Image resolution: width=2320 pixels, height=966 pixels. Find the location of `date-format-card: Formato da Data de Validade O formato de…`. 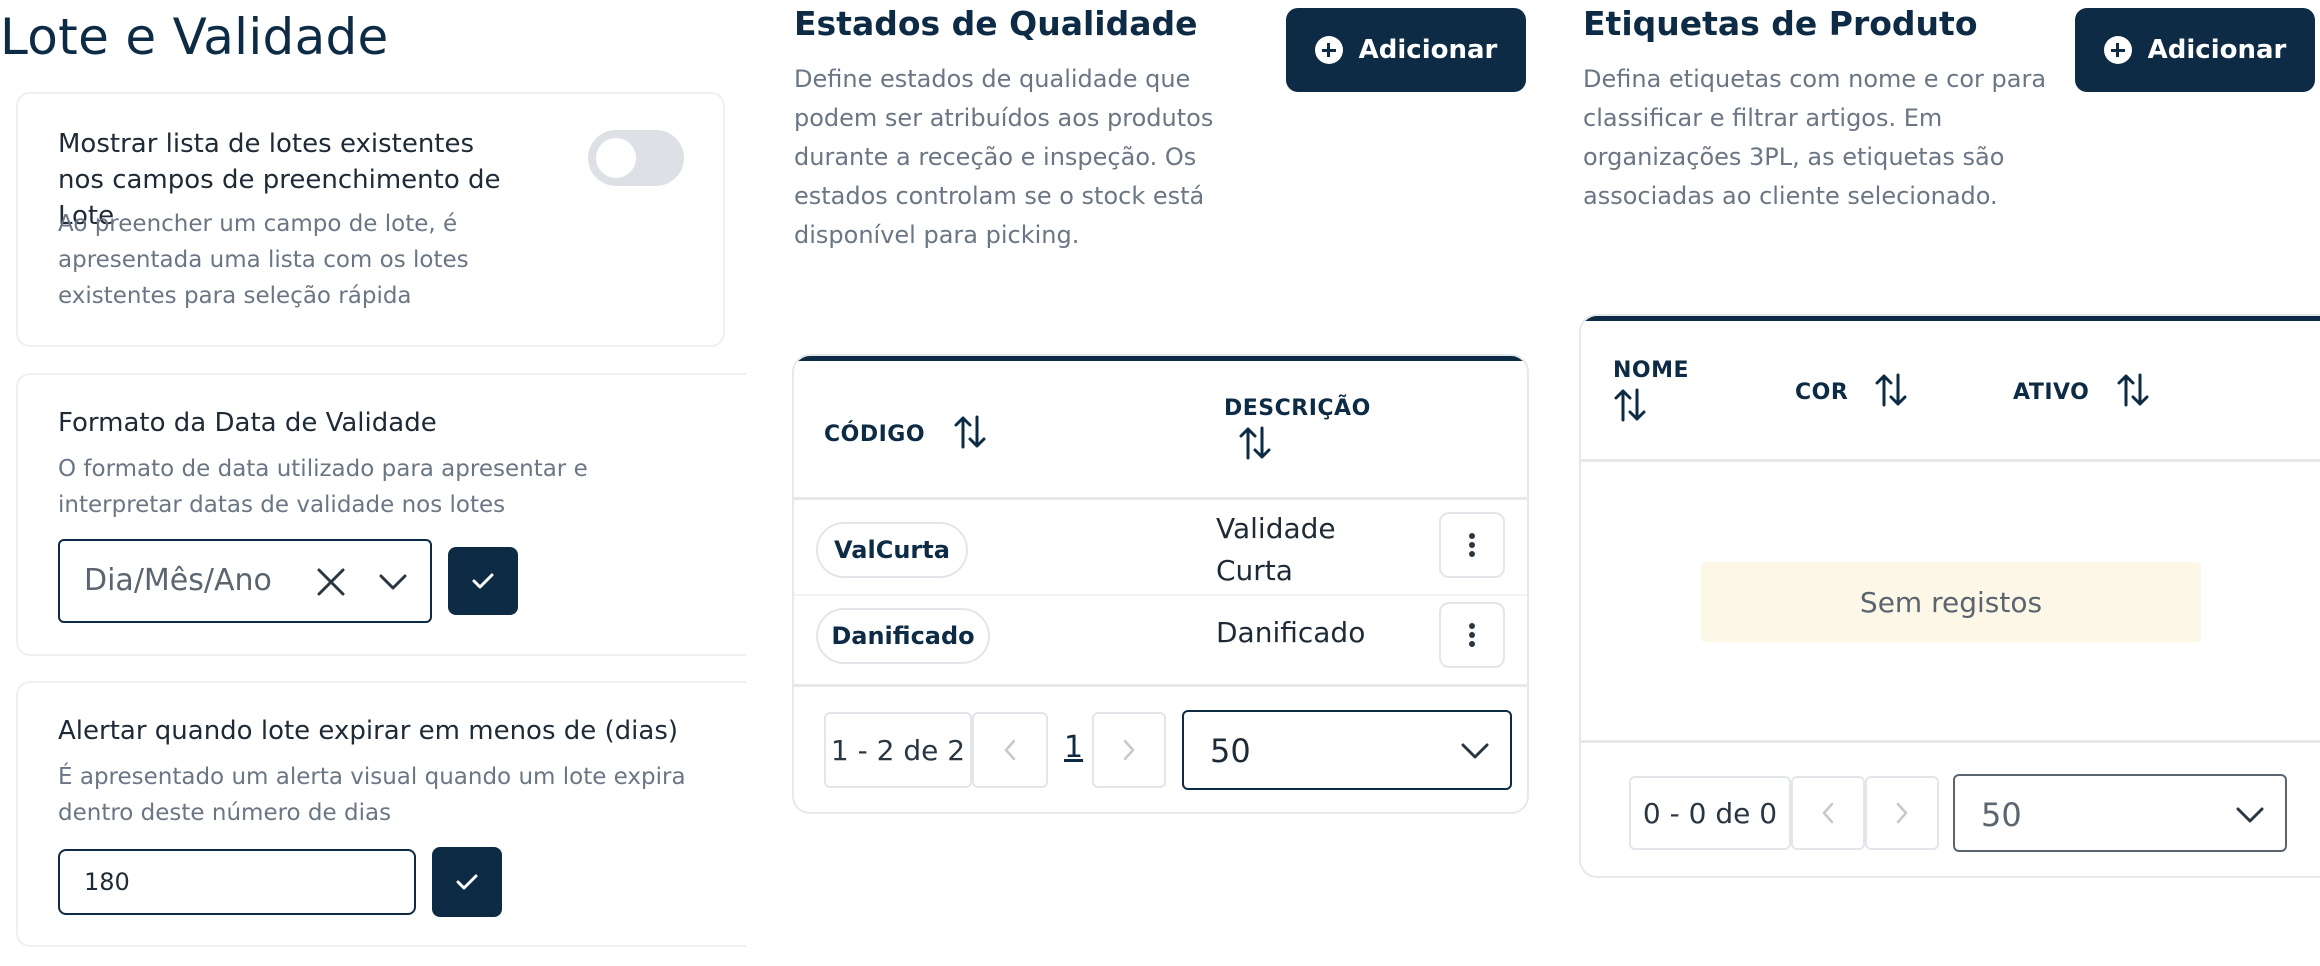

date-format-card: Formato da Data de Validade O formato de… is located at coordinates (381, 514).